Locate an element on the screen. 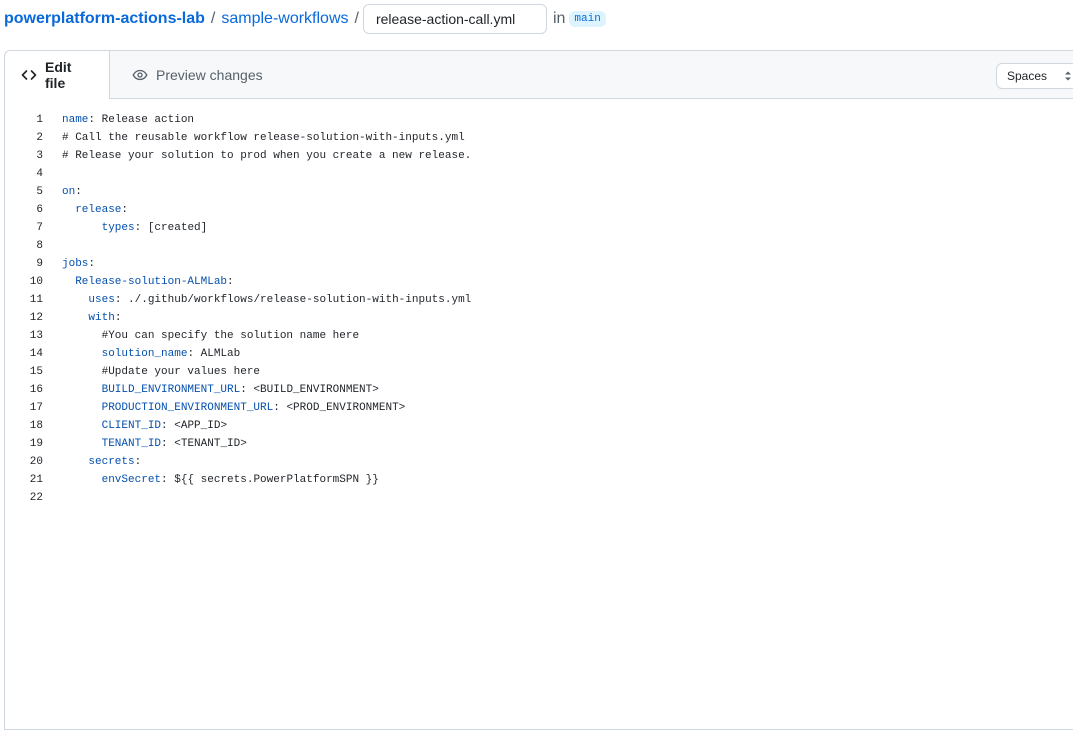  indent-mode-select: Spaces is located at coordinates (1034, 76).